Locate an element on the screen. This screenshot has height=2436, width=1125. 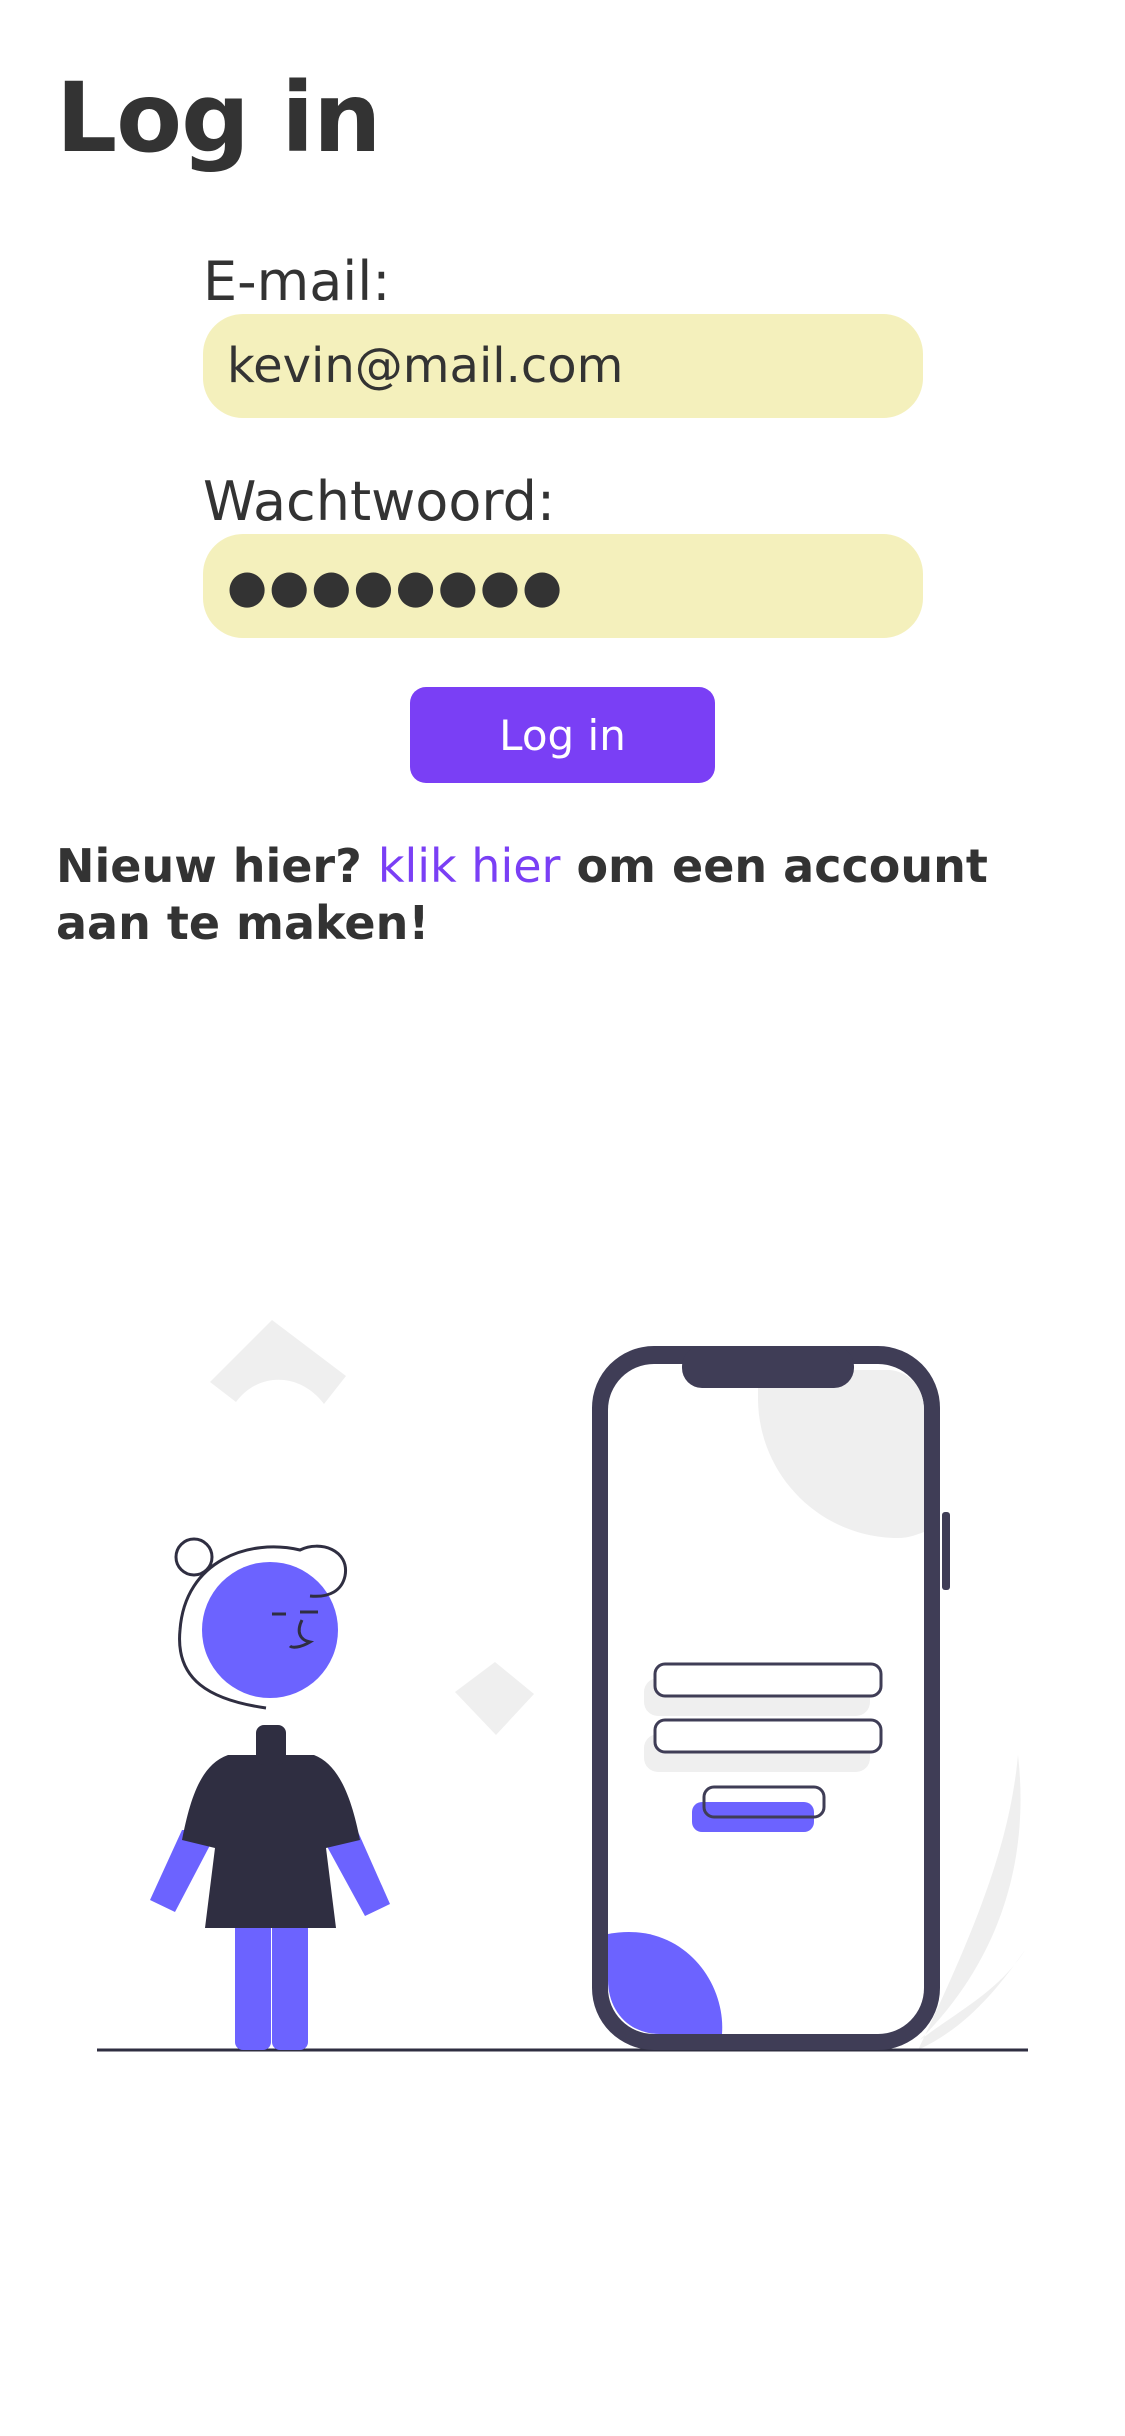
email-field: kevin@mail.com is located at coordinates (563, 366).